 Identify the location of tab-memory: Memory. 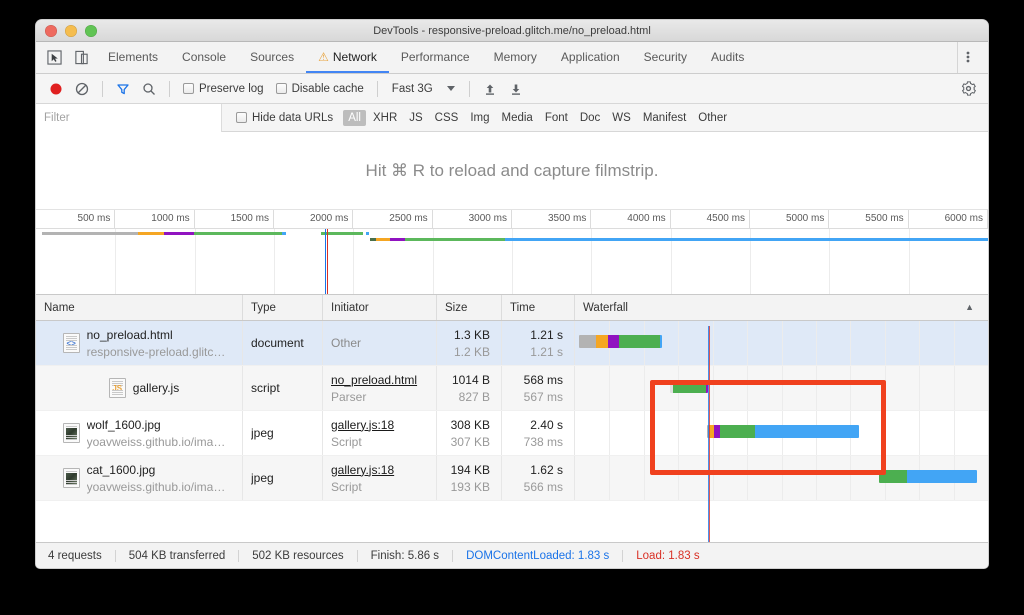
(515, 57).